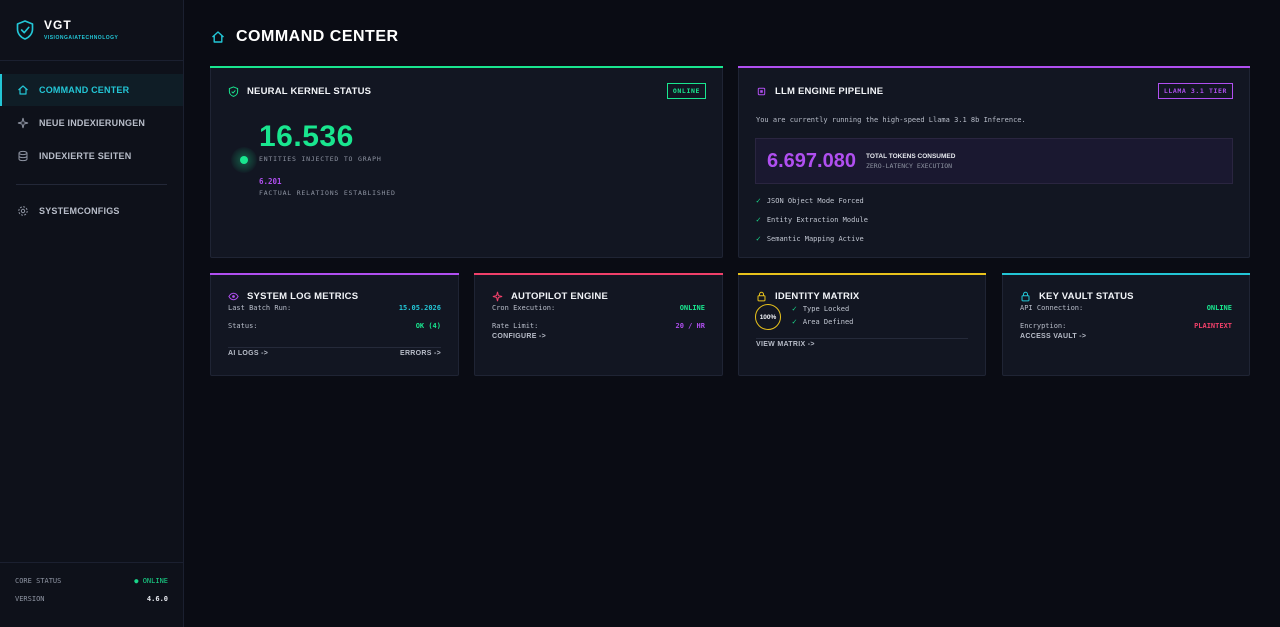 The image size is (1280, 627). Describe the element at coordinates (334, 308) in the screenshot. I see `last-run-row: Last Batch Run: 15.05.2026` at that location.